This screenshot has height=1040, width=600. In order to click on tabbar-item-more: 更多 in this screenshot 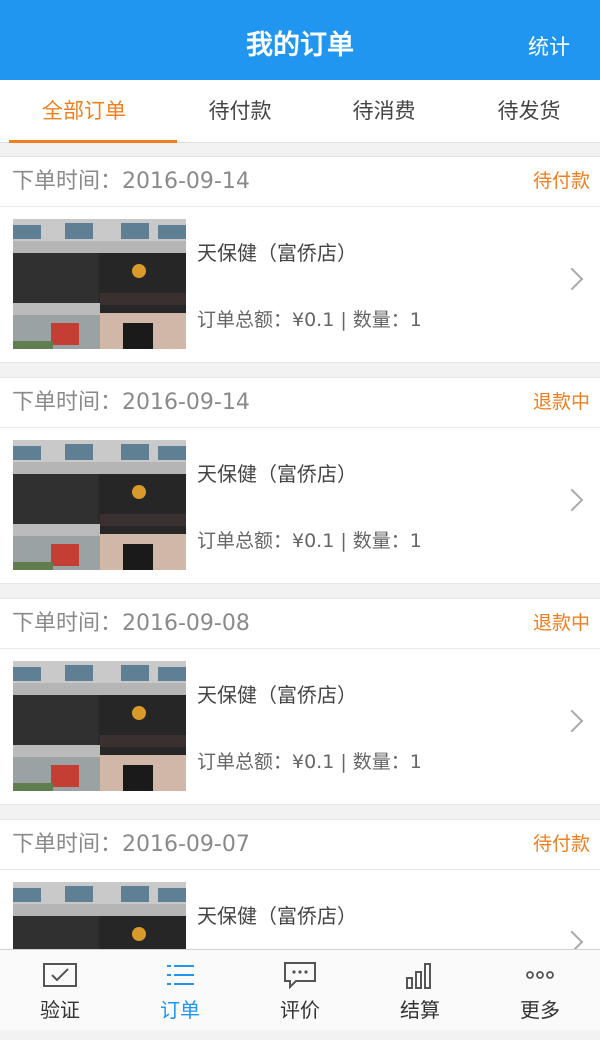, I will do `click(540, 990)`.